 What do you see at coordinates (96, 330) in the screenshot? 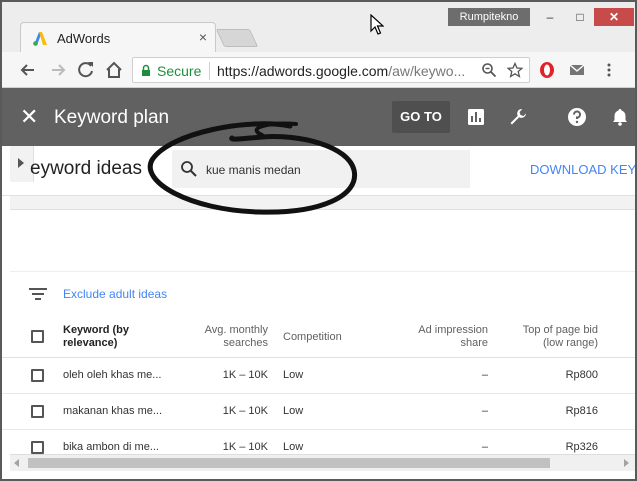
I see `column-keyword-line1: Keyword (by` at bounding box center [96, 330].